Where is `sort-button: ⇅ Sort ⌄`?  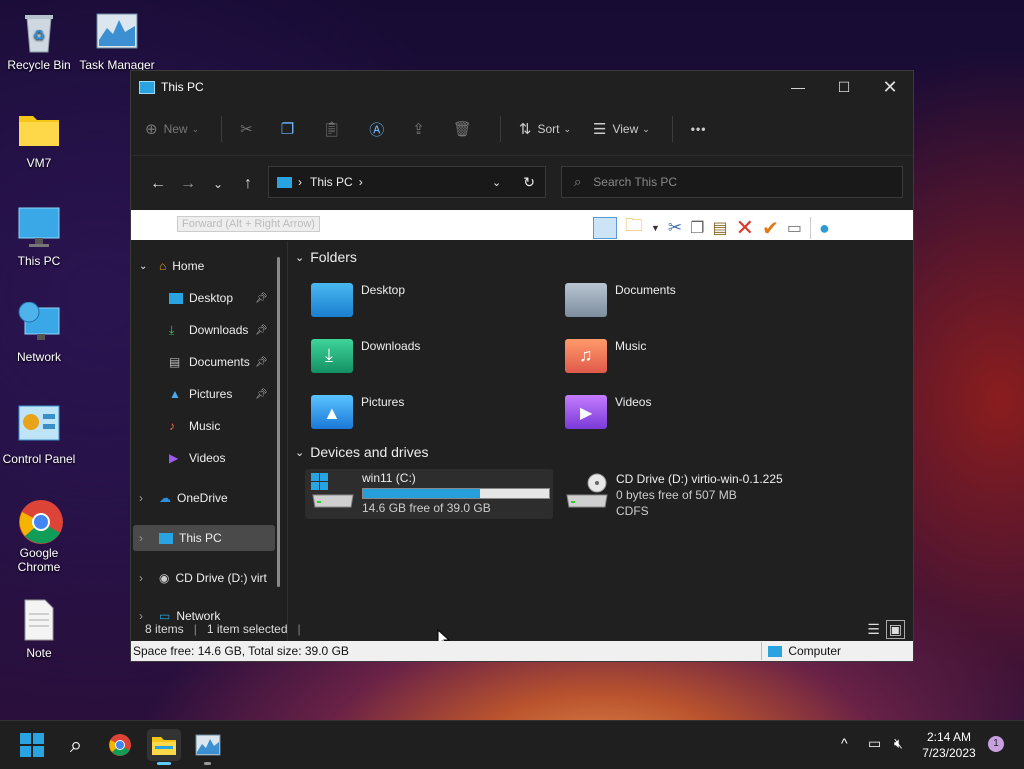 sort-button: ⇅ Sort ⌄ is located at coordinates (545, 129).